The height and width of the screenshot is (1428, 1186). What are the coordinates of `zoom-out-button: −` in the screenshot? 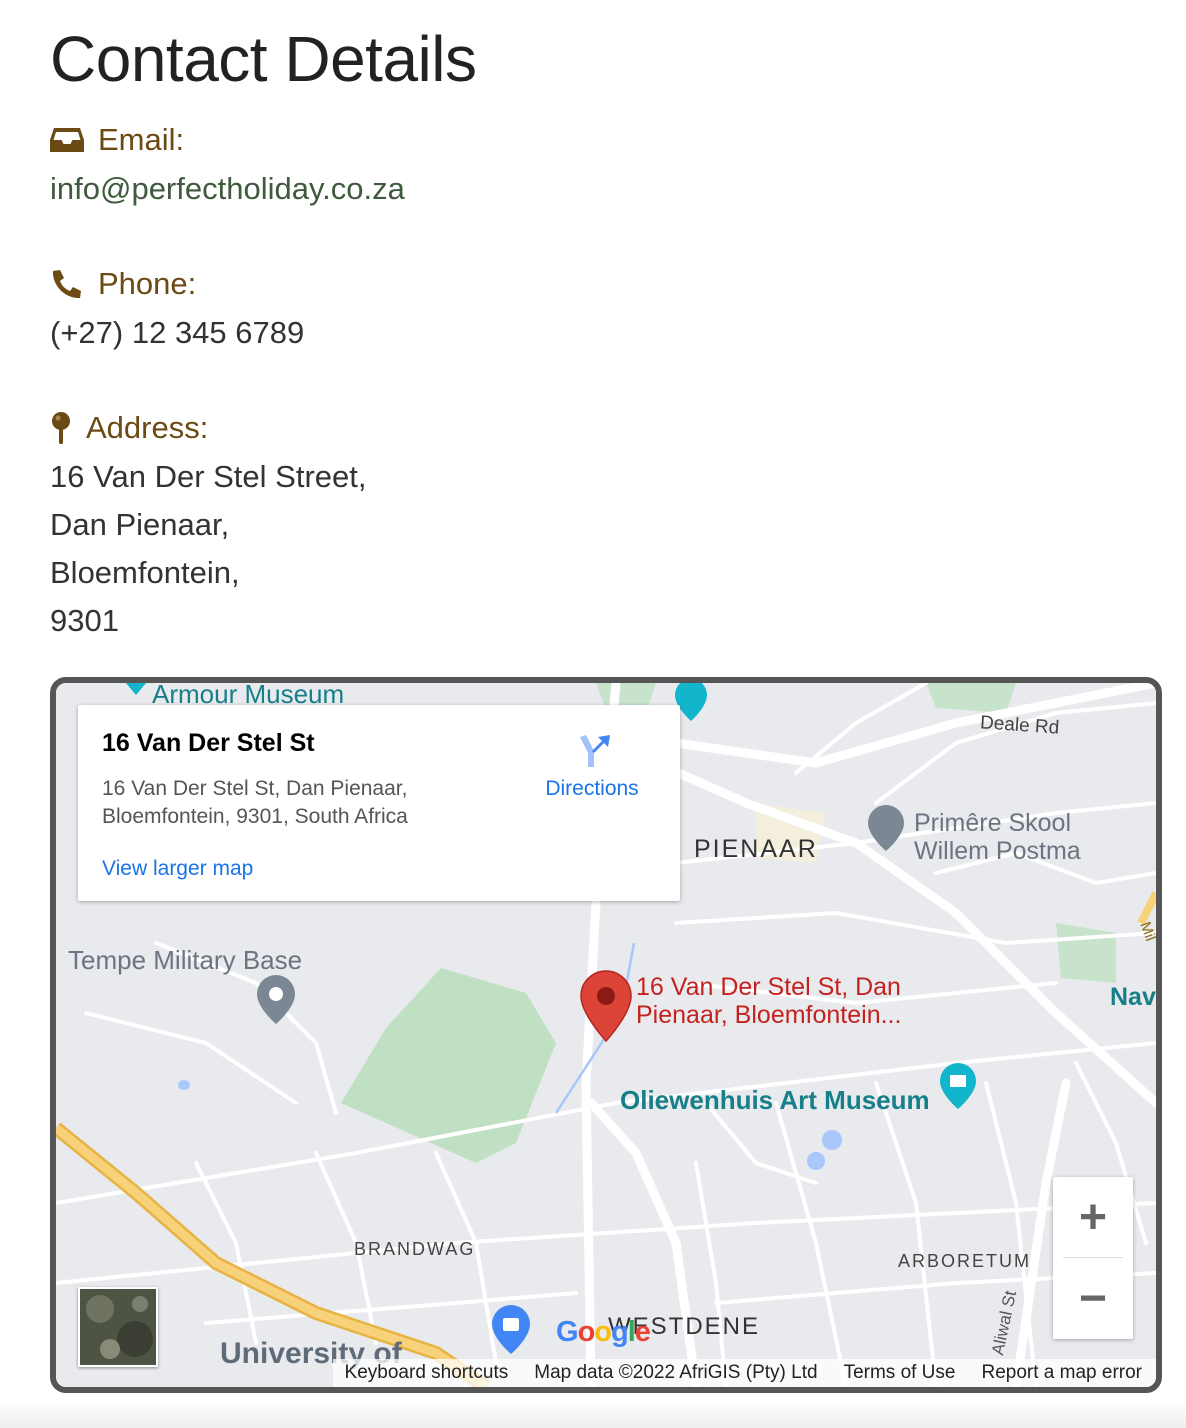 It's located at (1093, 1298).